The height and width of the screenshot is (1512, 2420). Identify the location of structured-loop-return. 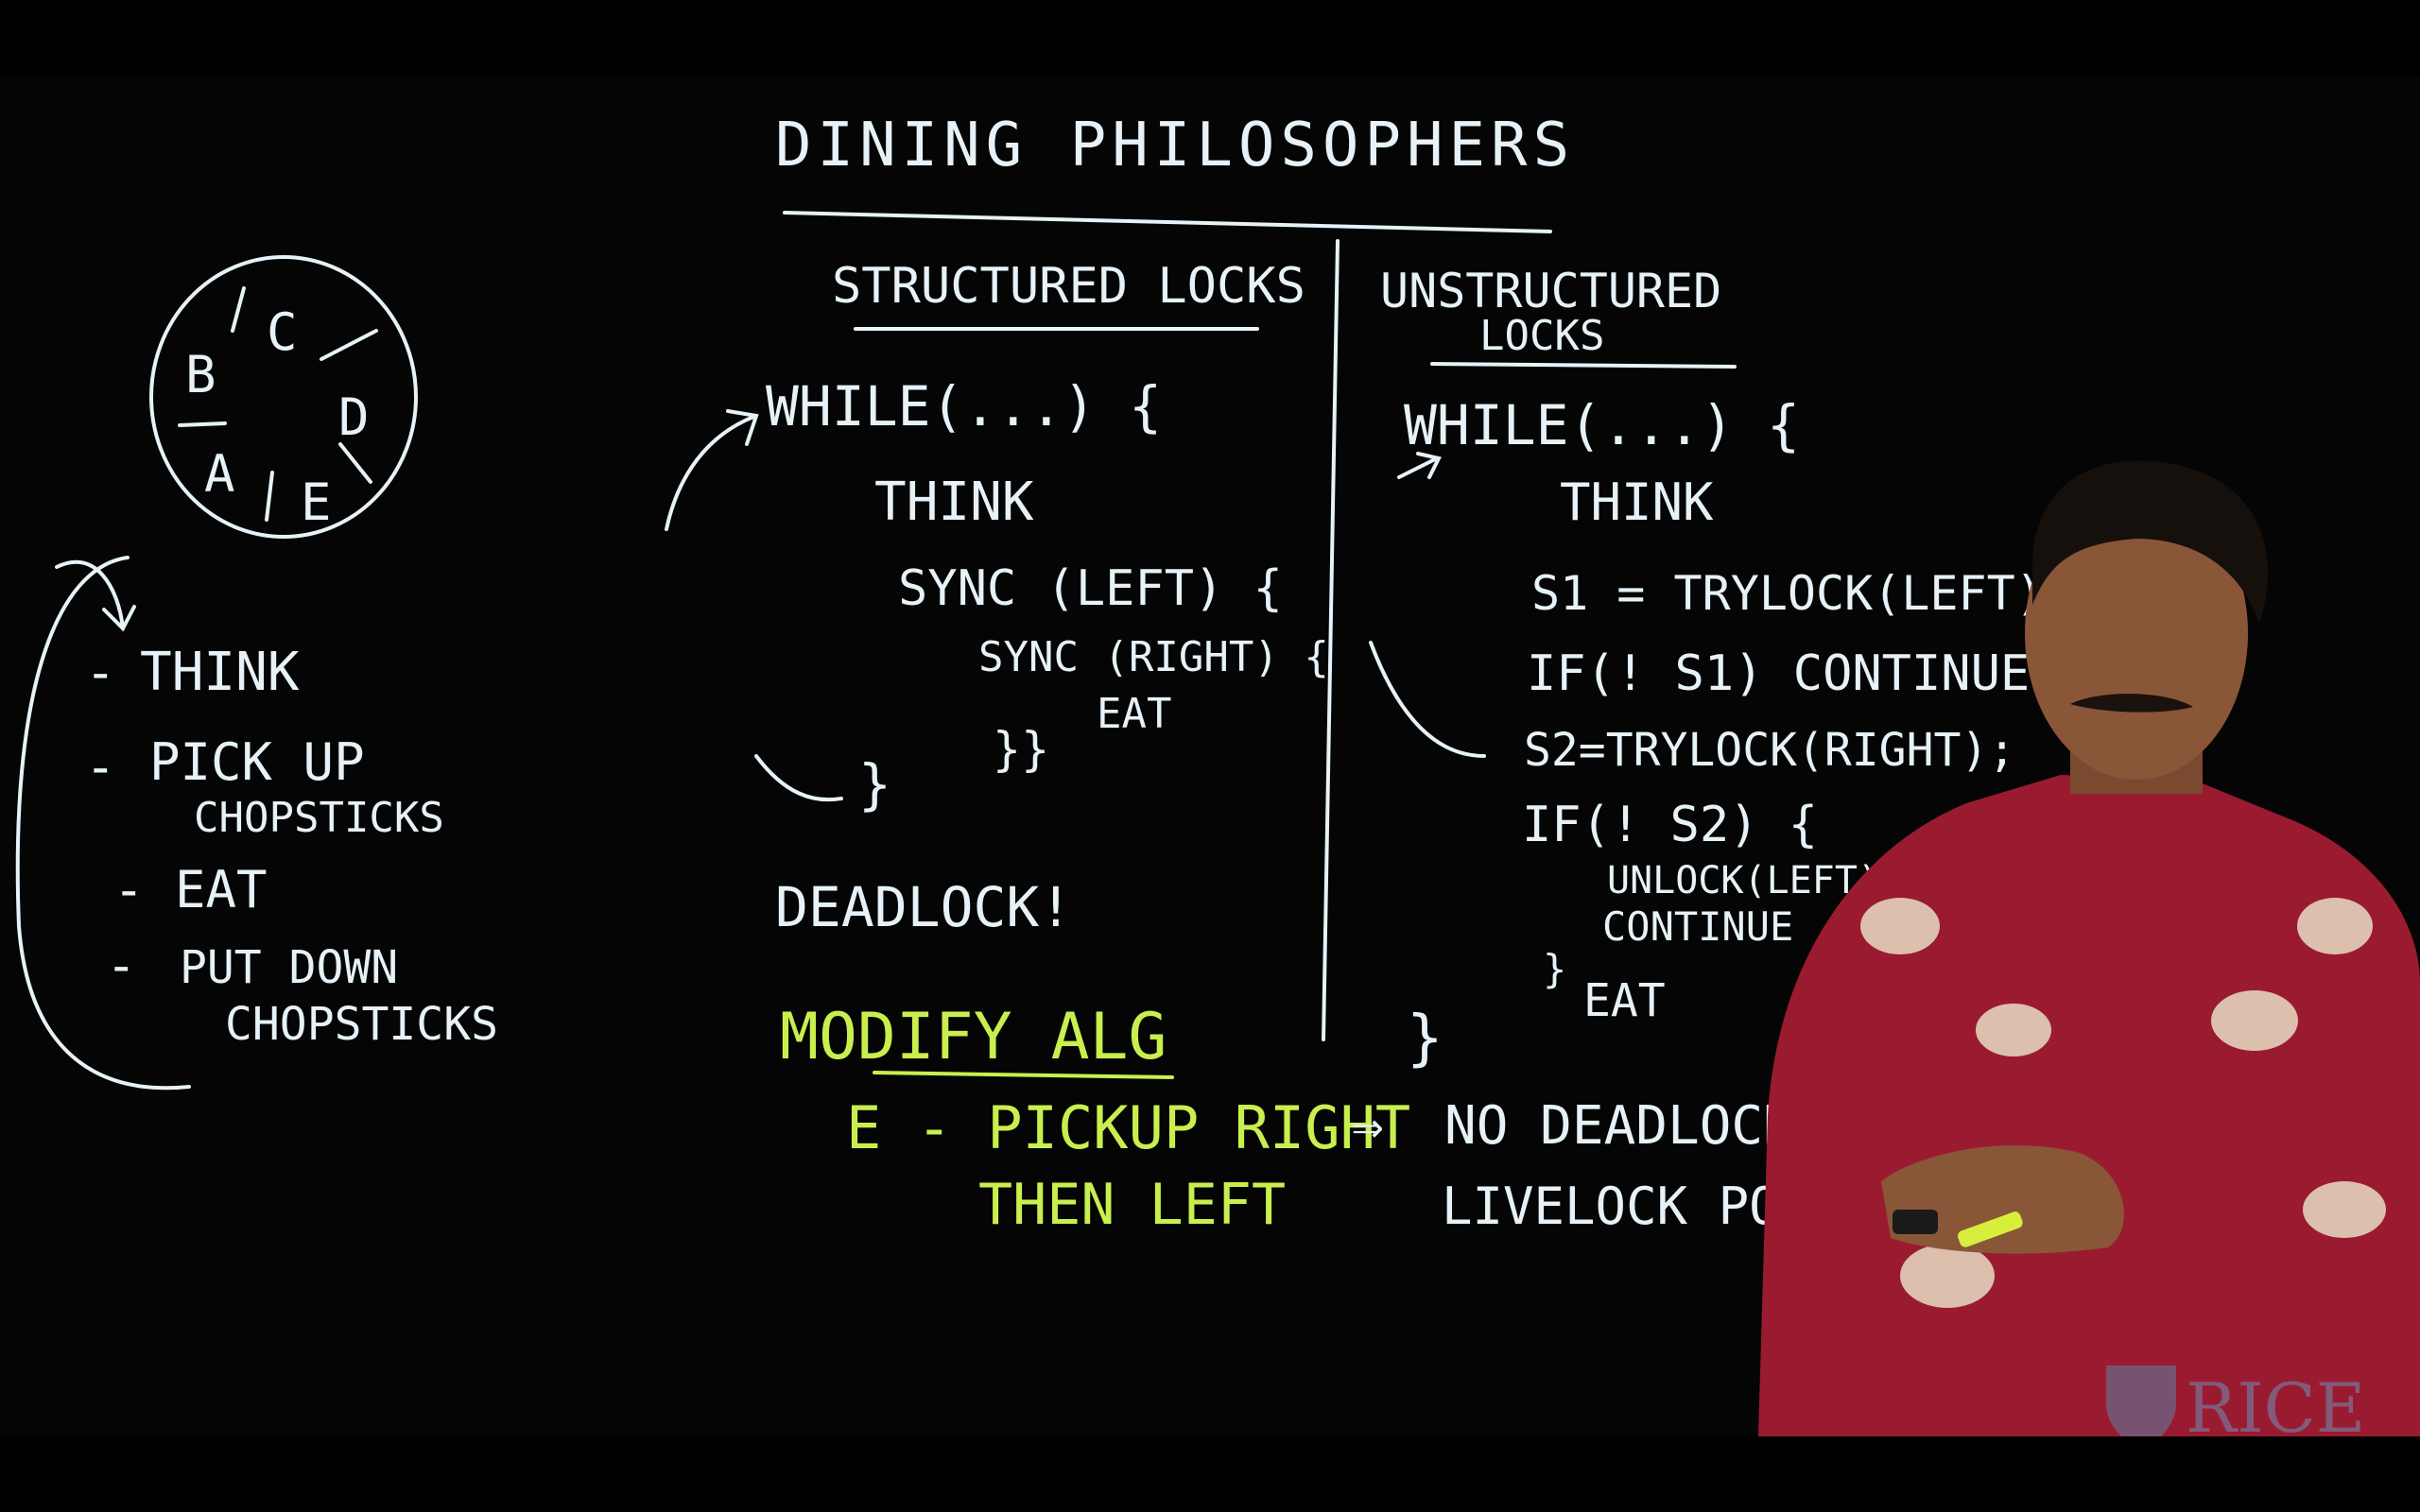
(799, 778).